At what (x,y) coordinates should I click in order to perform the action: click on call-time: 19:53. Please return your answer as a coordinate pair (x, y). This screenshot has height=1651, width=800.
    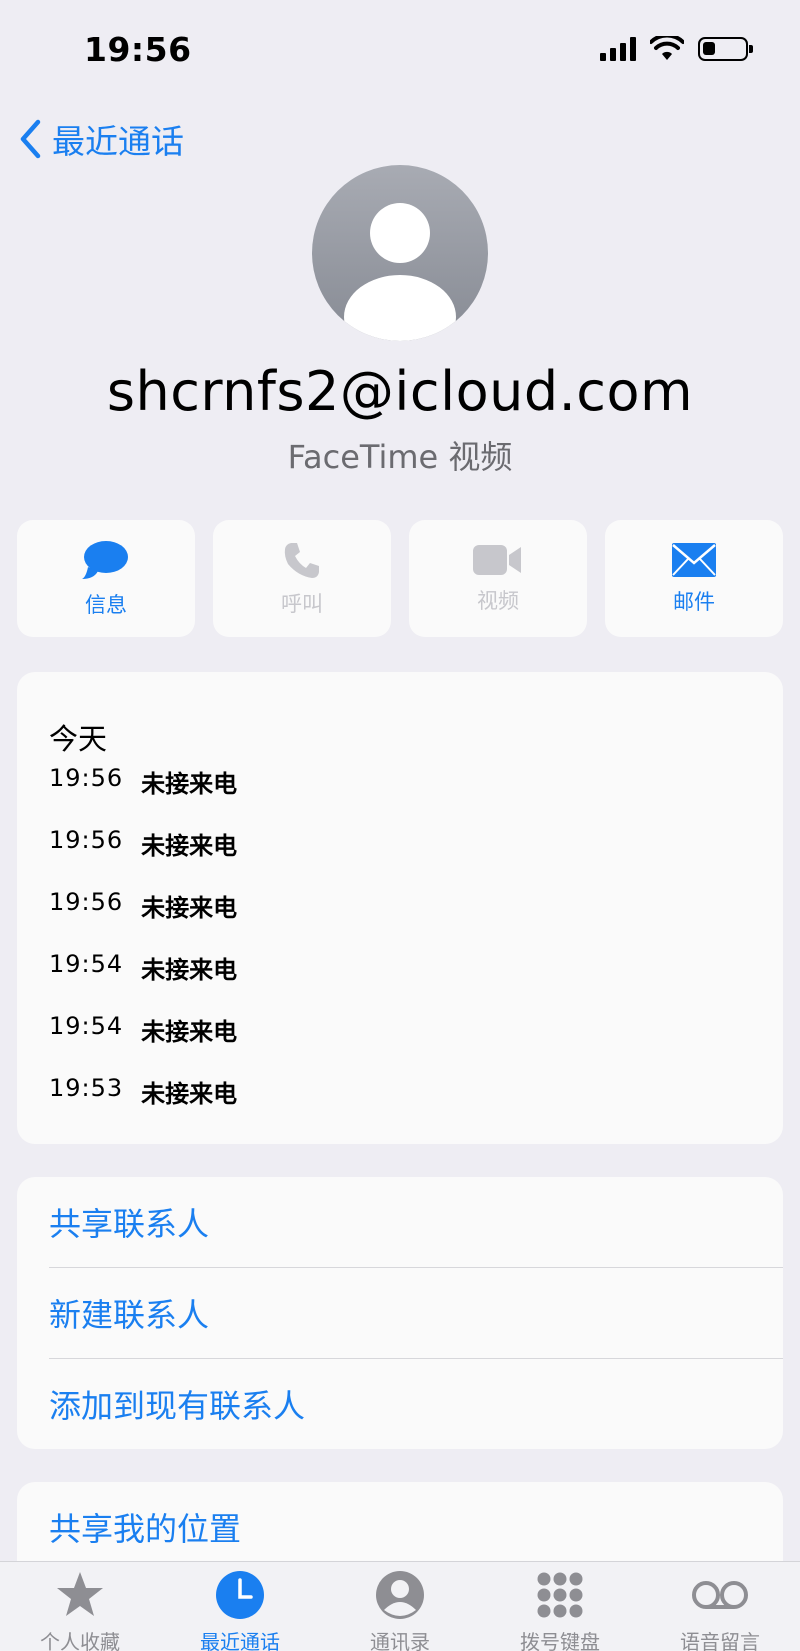
    Looking at the image, I should click on (86, 1088).